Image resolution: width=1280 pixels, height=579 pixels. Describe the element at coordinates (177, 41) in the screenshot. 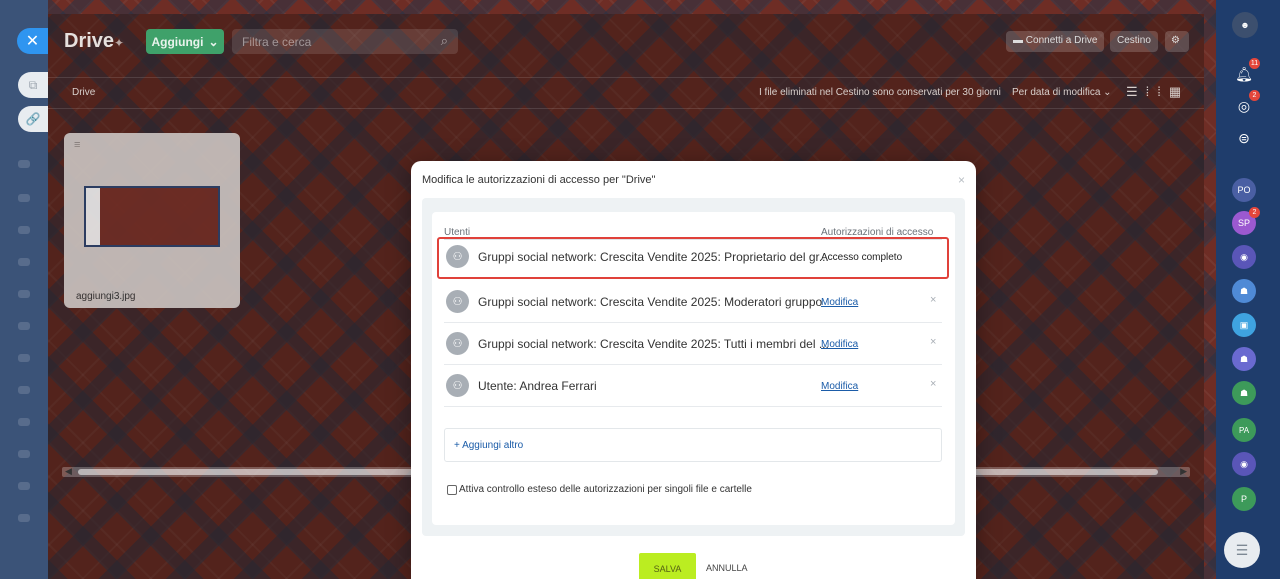

I see `add-button-label: Aggiungi` at that location.